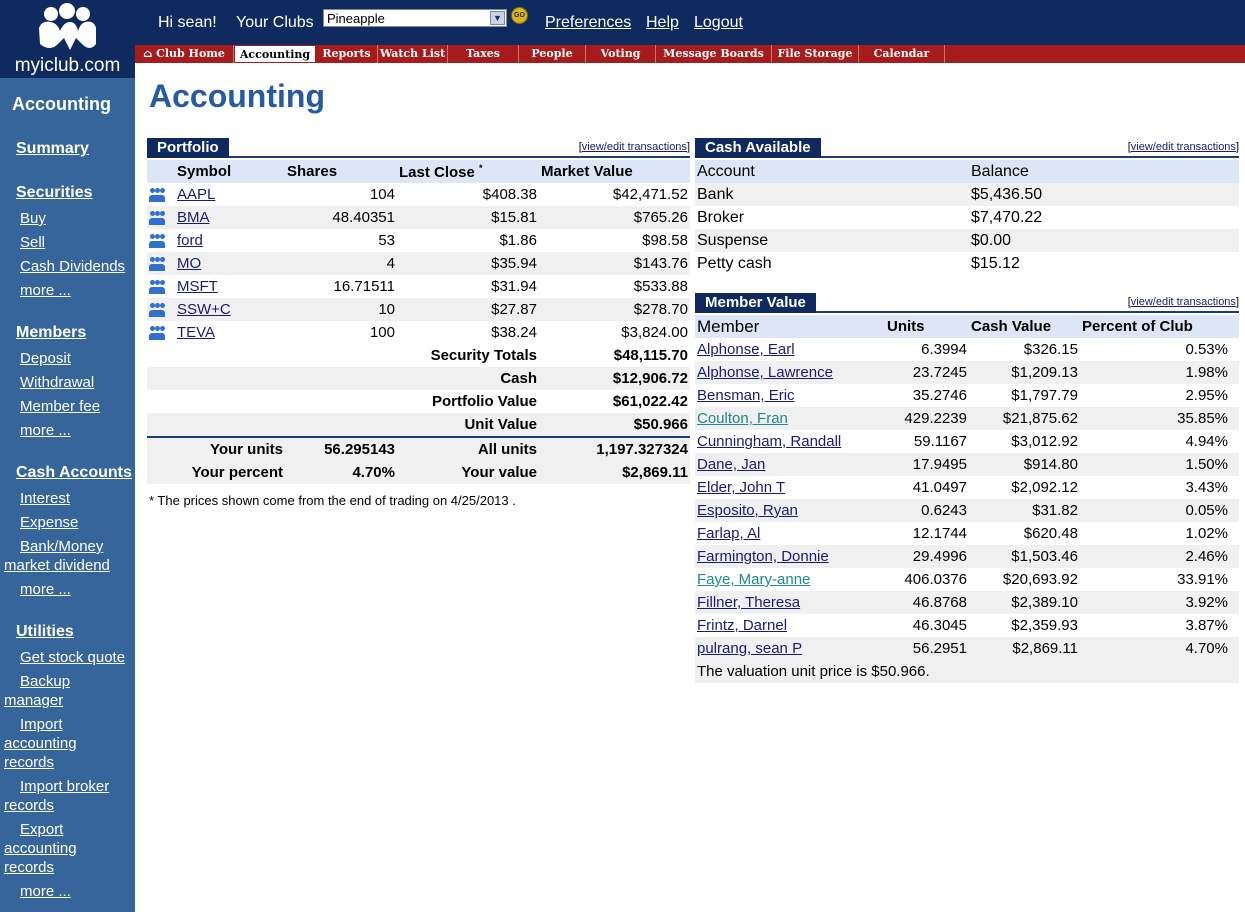 This screenshot has width=1245, height=912. I want to click on symbol-link: AAPL, so click(196, 194).